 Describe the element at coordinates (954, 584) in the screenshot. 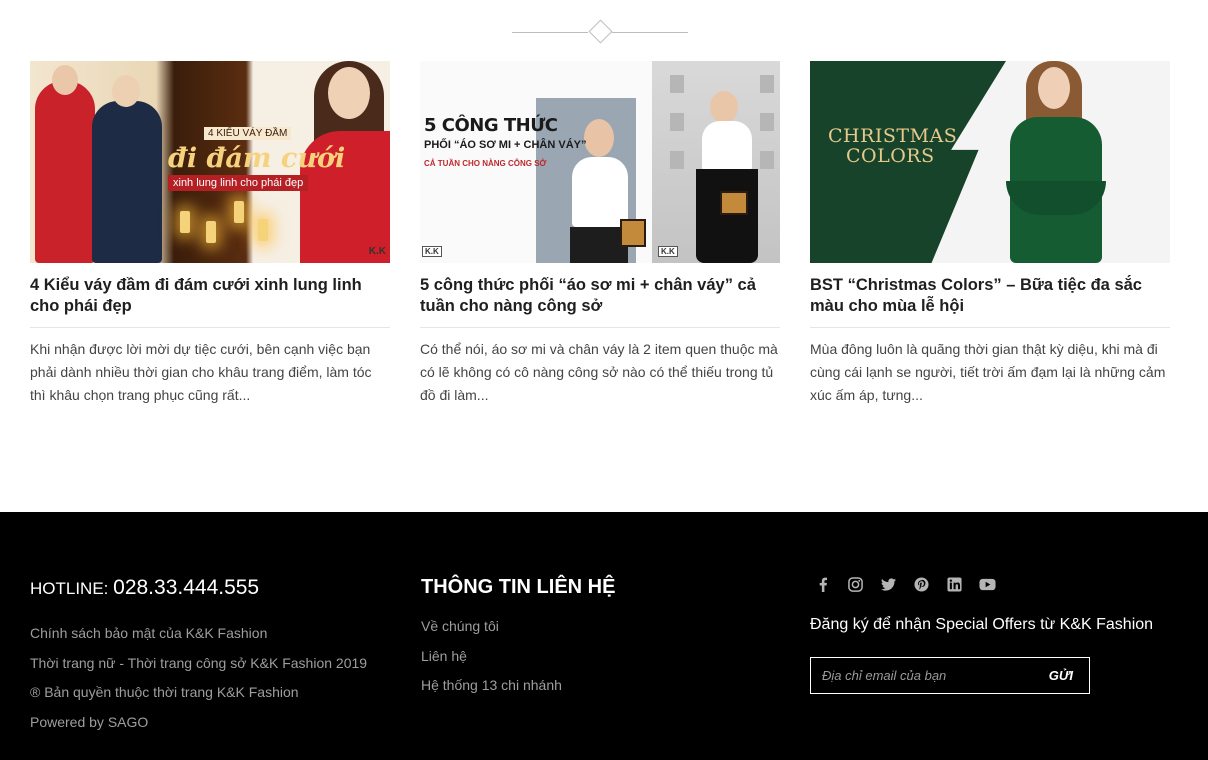

I see `linkedin-icon` at that location.